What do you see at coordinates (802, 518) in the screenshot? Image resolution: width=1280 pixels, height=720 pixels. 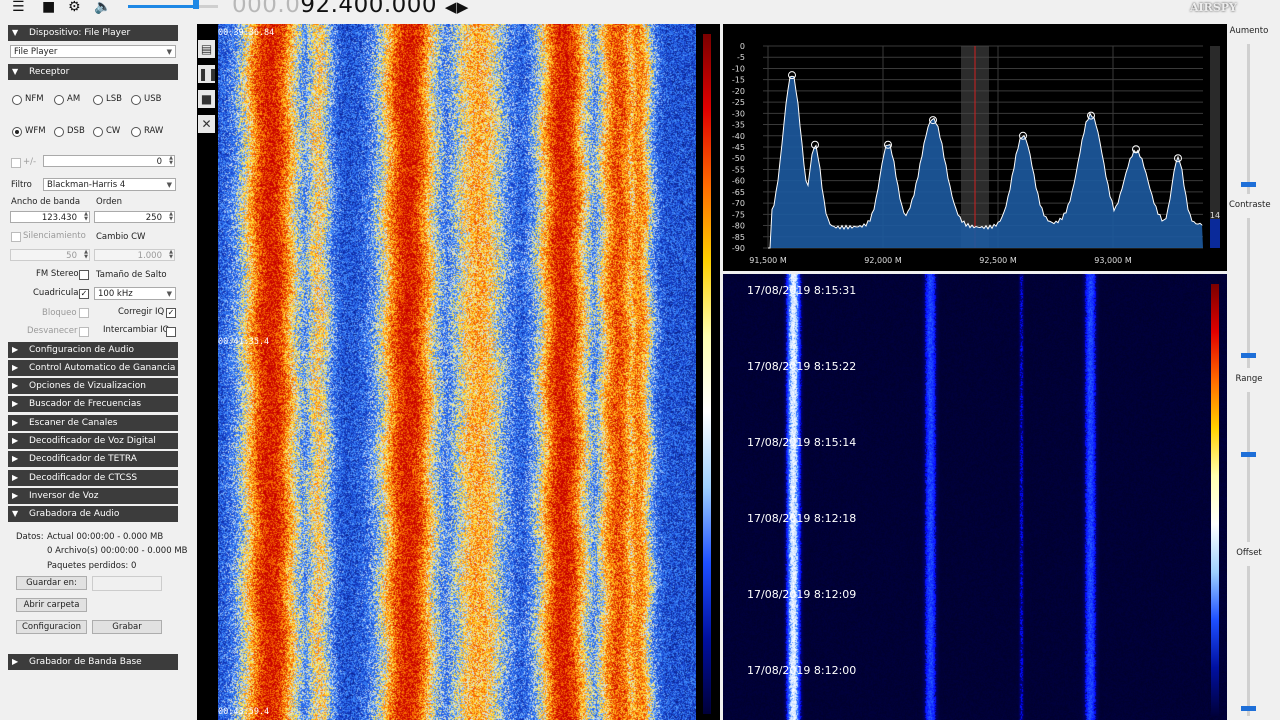 I see `waterfall-timestamp: 17/08/2019 8:12:18` at bounding box center [802, 518].